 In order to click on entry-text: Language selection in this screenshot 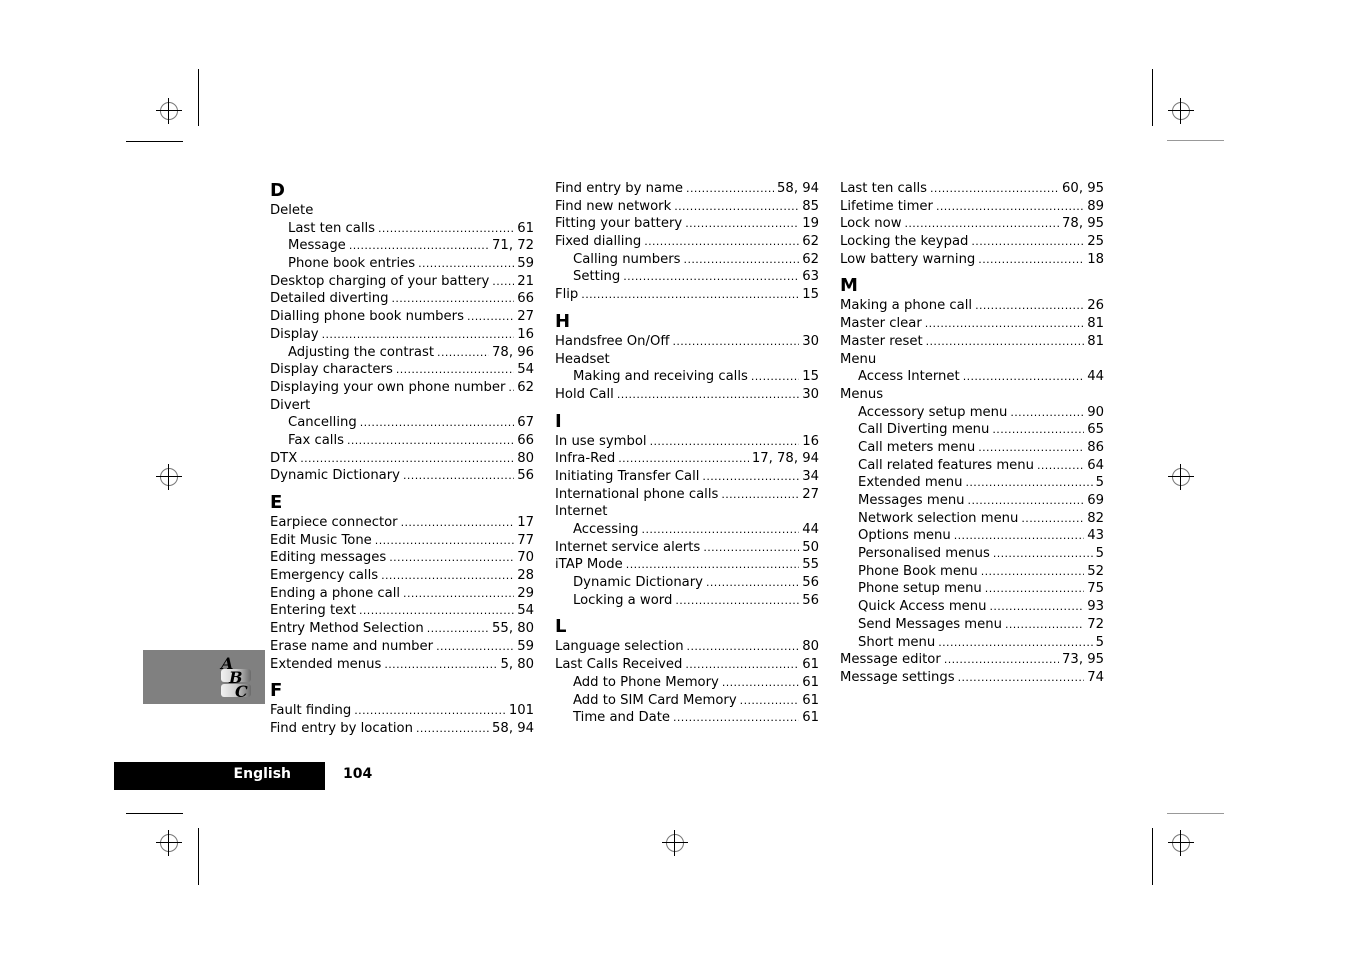, I will do `click(619, 647)`.